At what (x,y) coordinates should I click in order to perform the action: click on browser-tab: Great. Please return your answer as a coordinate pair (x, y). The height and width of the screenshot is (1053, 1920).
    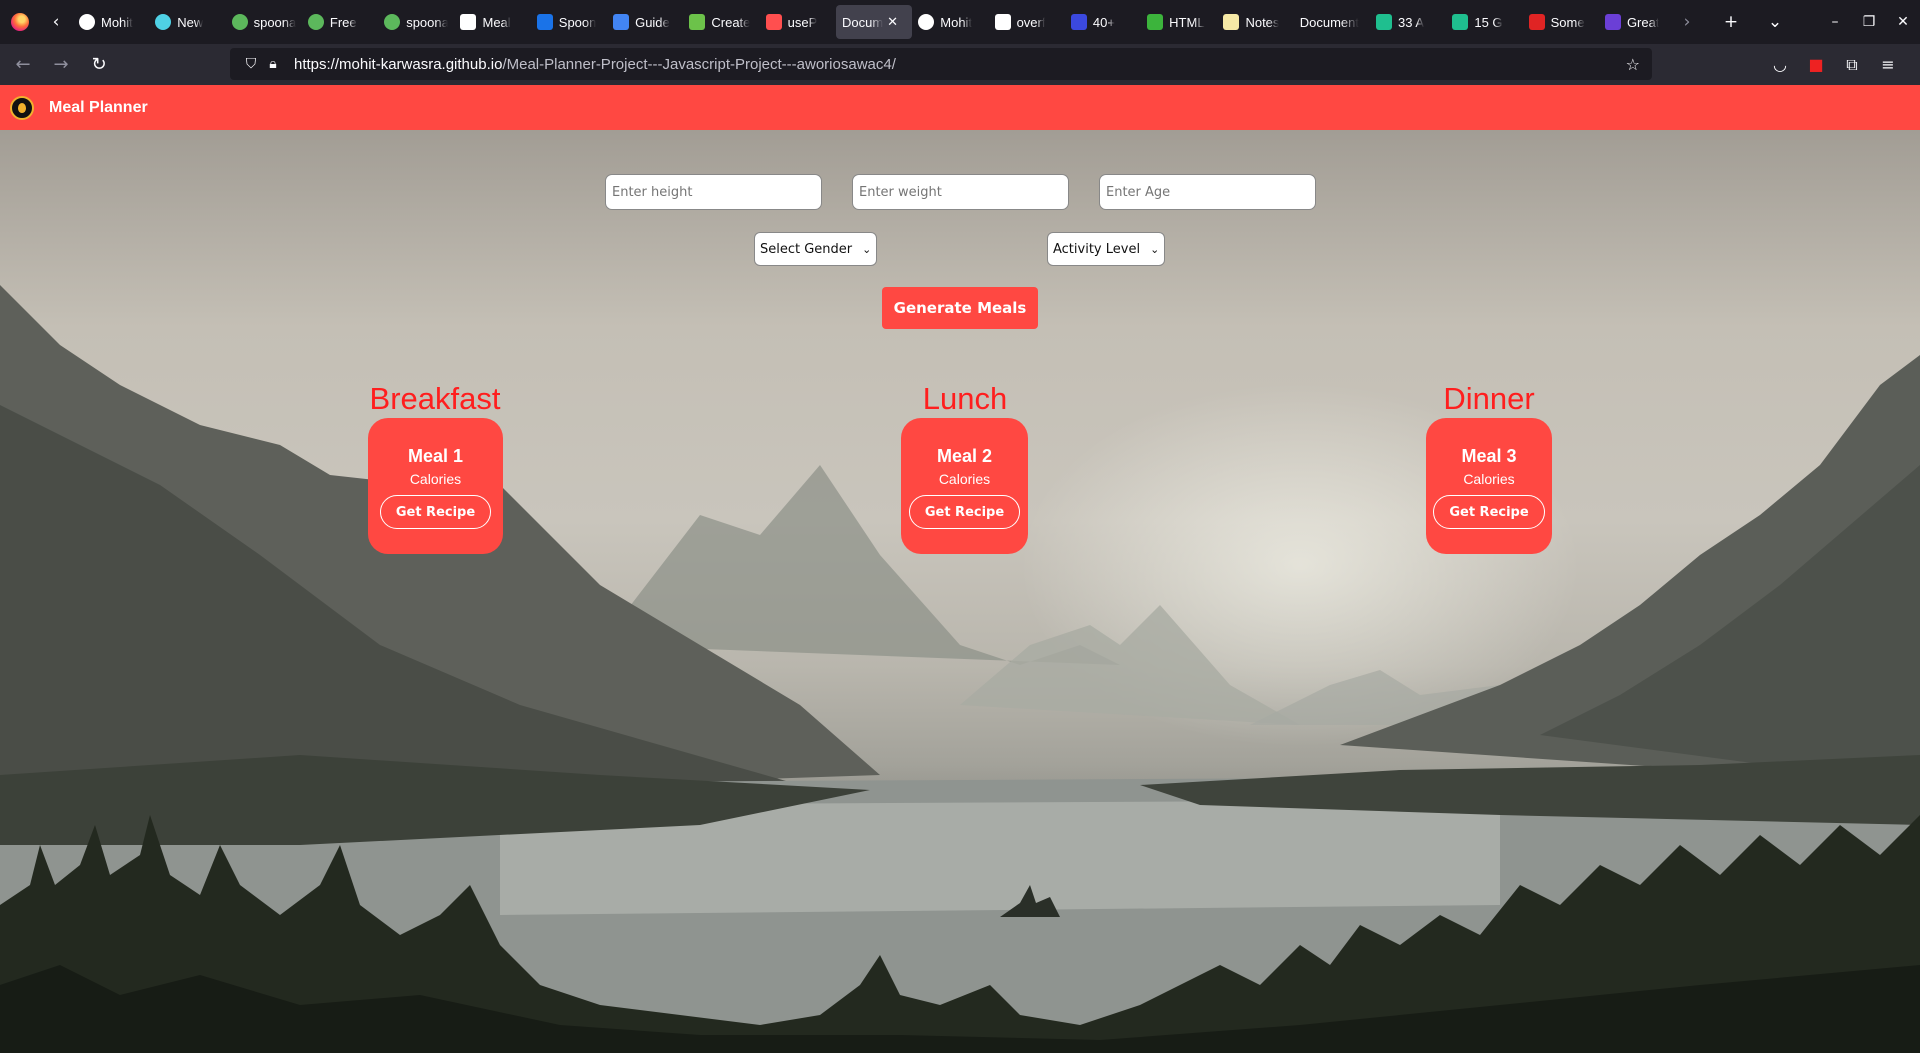
    Looking at the image, I should click on (1637, 22).